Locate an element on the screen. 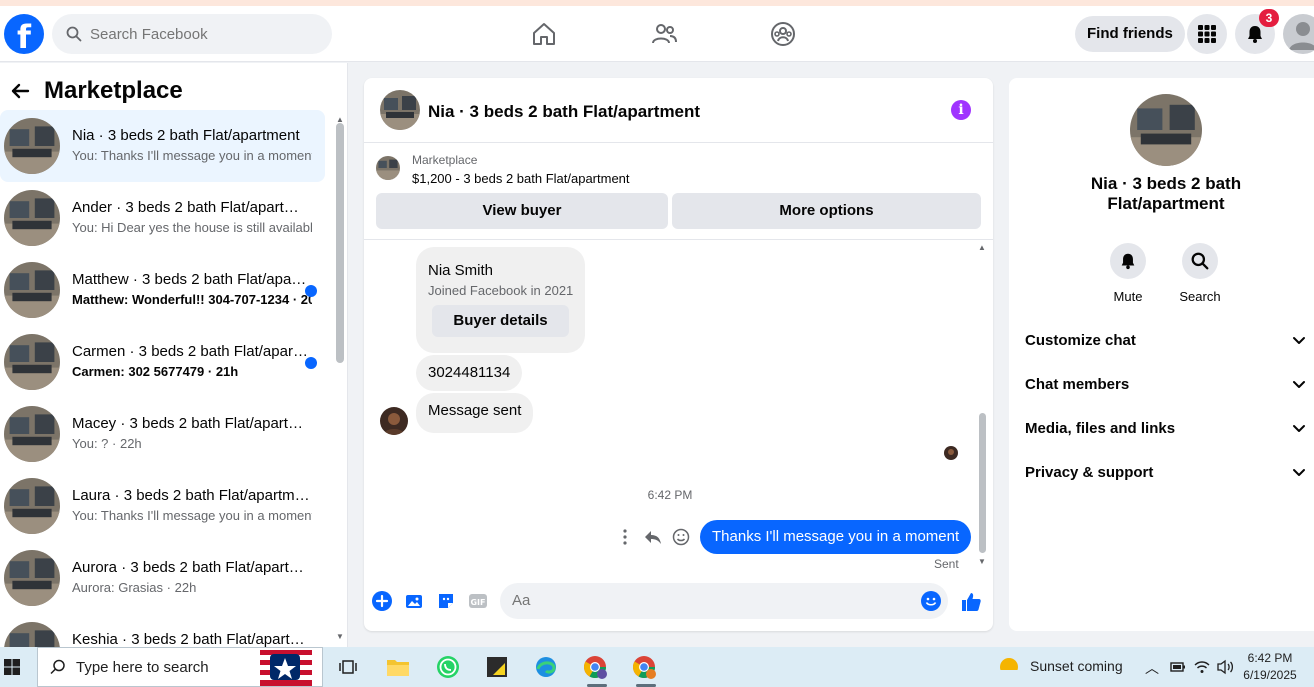 This screenshot has height=687, width=1314. preview-text: You: Thanks I'll message you in a moment is located at coordinates (192, 155).